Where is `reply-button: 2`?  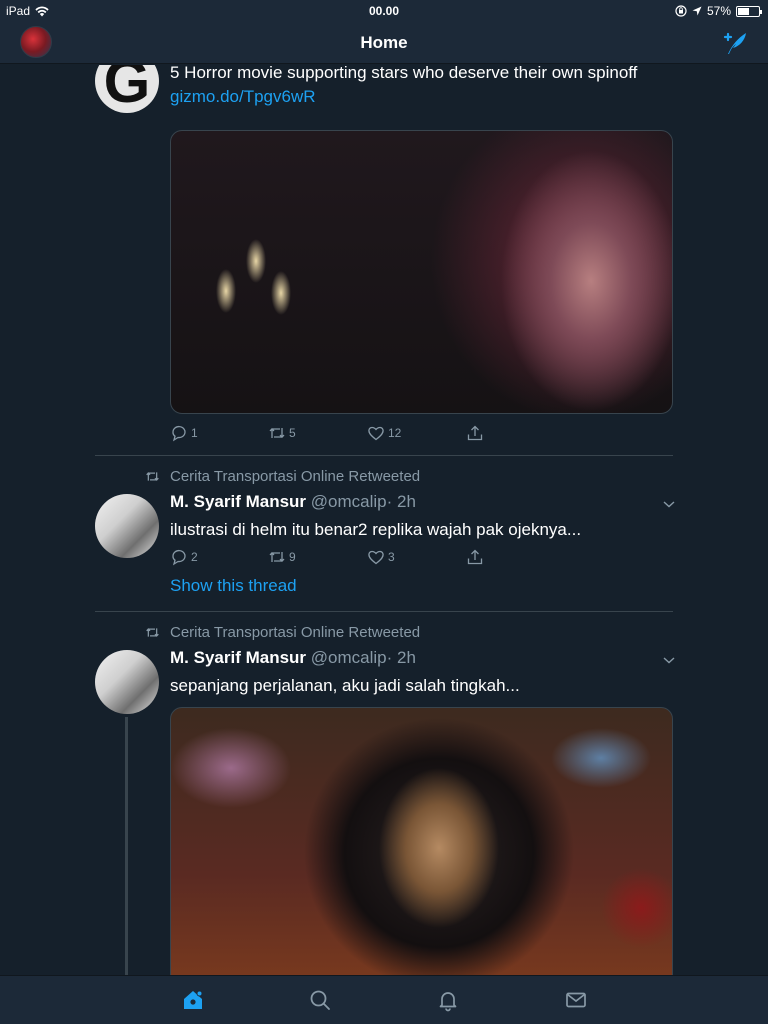 reply-button: 2 is located at coordinates (184, 557).